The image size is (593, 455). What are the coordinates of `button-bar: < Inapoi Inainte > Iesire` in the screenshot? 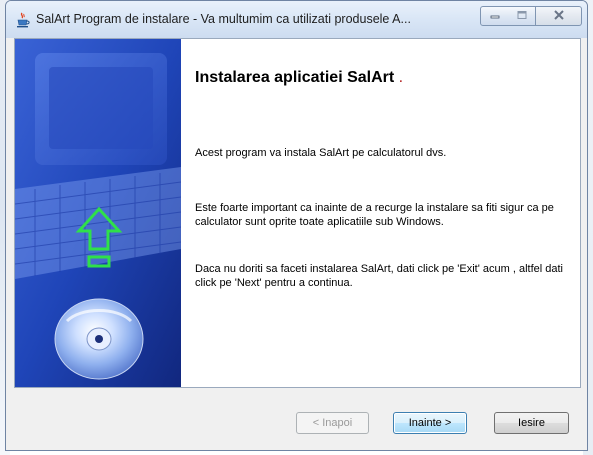 It's located at (297, 417).